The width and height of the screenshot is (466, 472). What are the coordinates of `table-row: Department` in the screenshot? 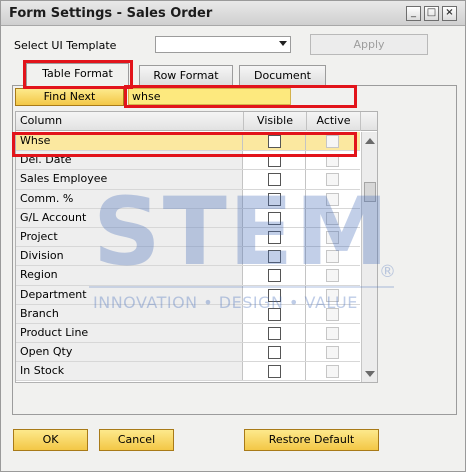 It's located at (188, 295).